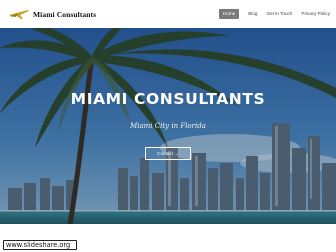  I want to click on nav-privacy-policy: Privacy Policy, so click(315, 14).